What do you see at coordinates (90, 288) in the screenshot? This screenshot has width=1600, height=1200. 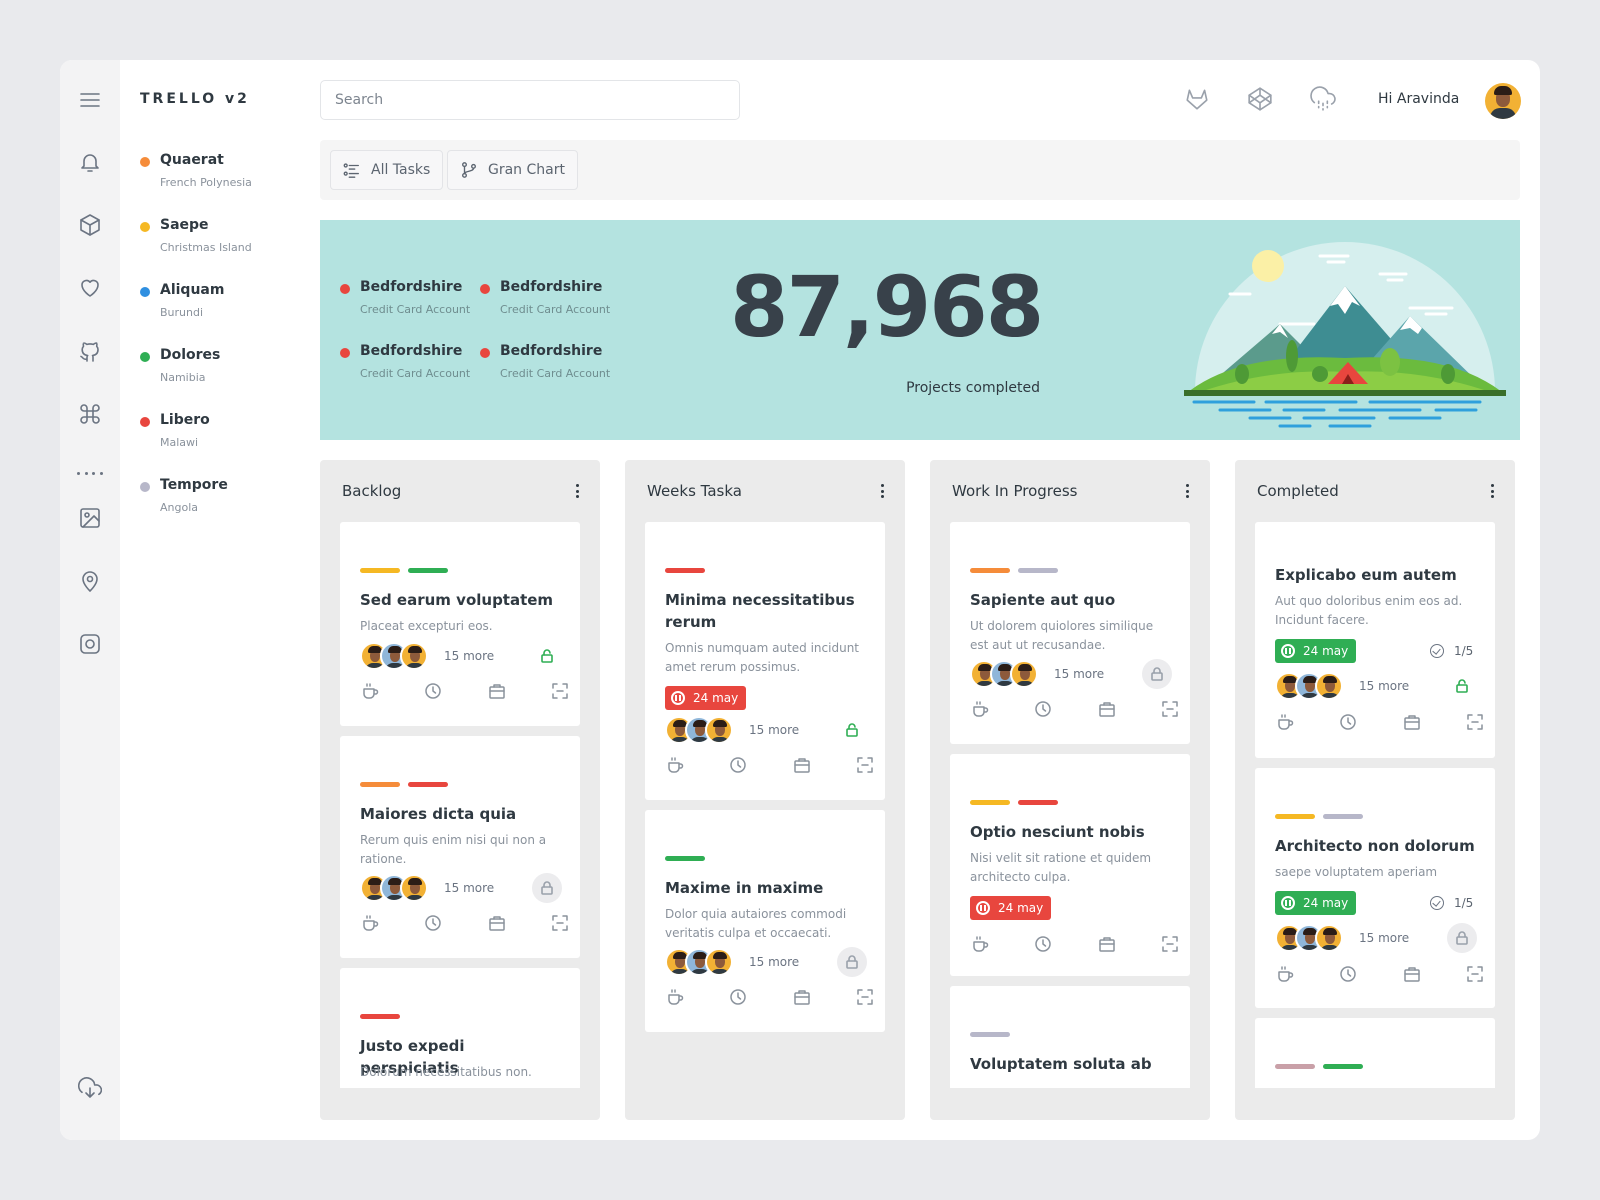 I see `heart-icon` at bounding box center [90, 288].